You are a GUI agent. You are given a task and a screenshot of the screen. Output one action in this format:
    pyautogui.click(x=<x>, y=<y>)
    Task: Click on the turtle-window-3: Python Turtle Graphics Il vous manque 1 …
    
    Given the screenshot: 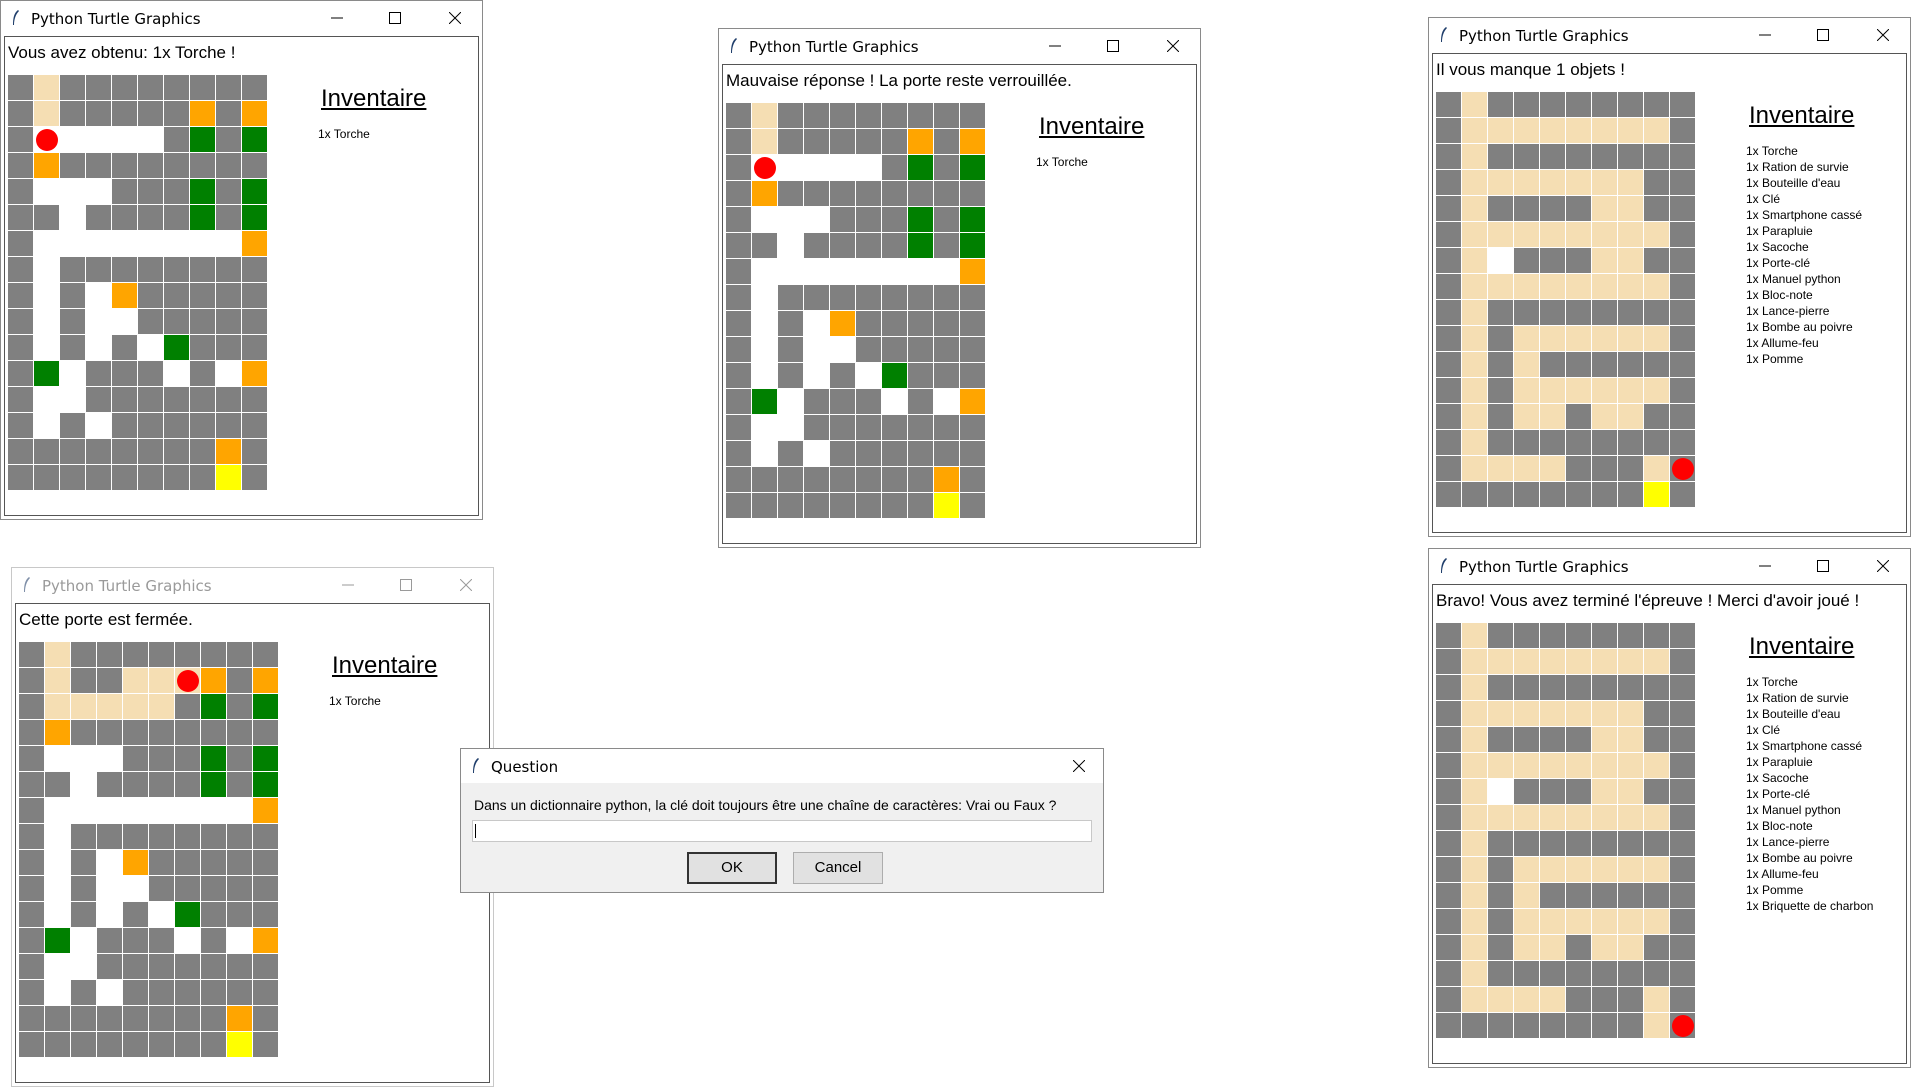 What is the action you would take?
    pyautogui.click(x=1669, y=277)
    